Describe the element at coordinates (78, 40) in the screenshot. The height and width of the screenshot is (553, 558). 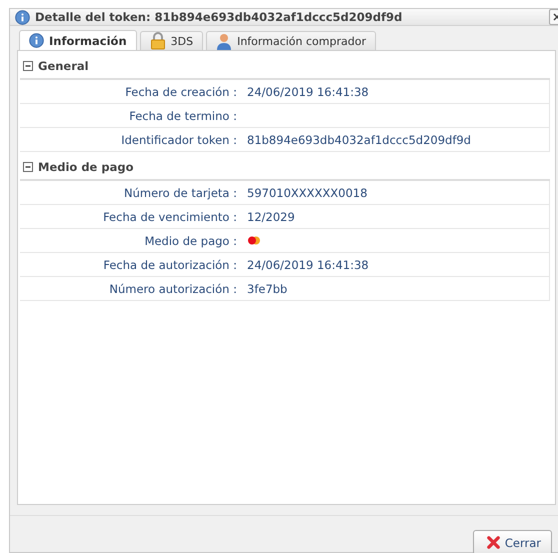
I see `tab: Información` at that location.